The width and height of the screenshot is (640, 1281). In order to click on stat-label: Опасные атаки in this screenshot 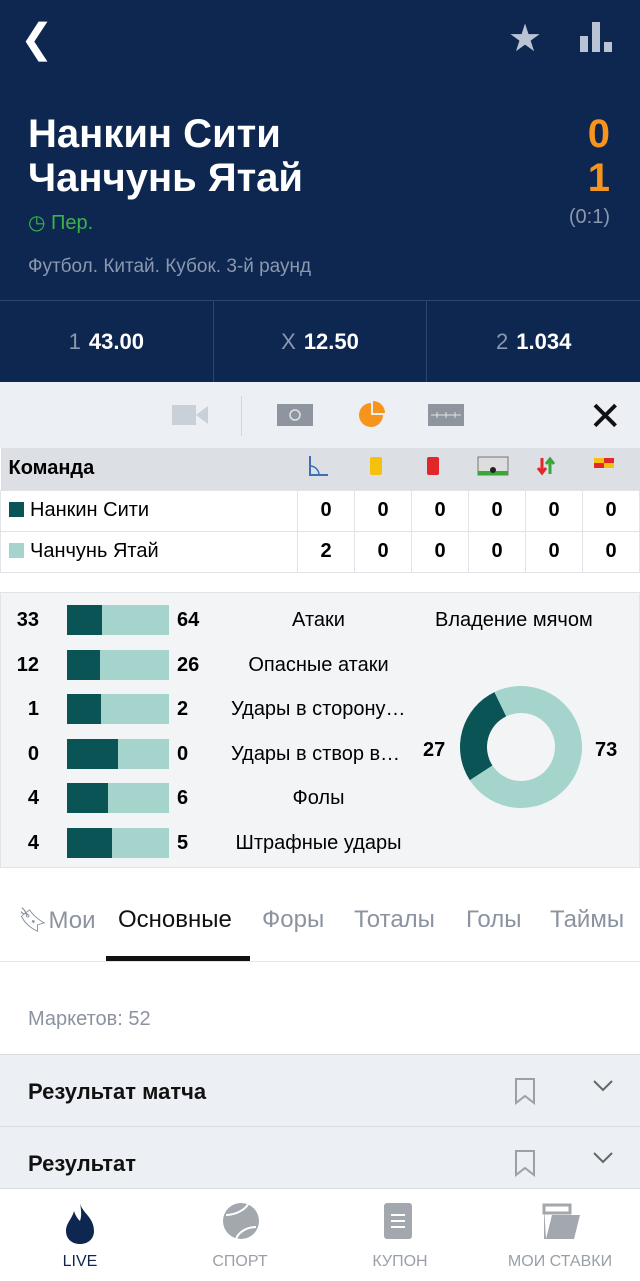, I will do `click(318, 664)`.